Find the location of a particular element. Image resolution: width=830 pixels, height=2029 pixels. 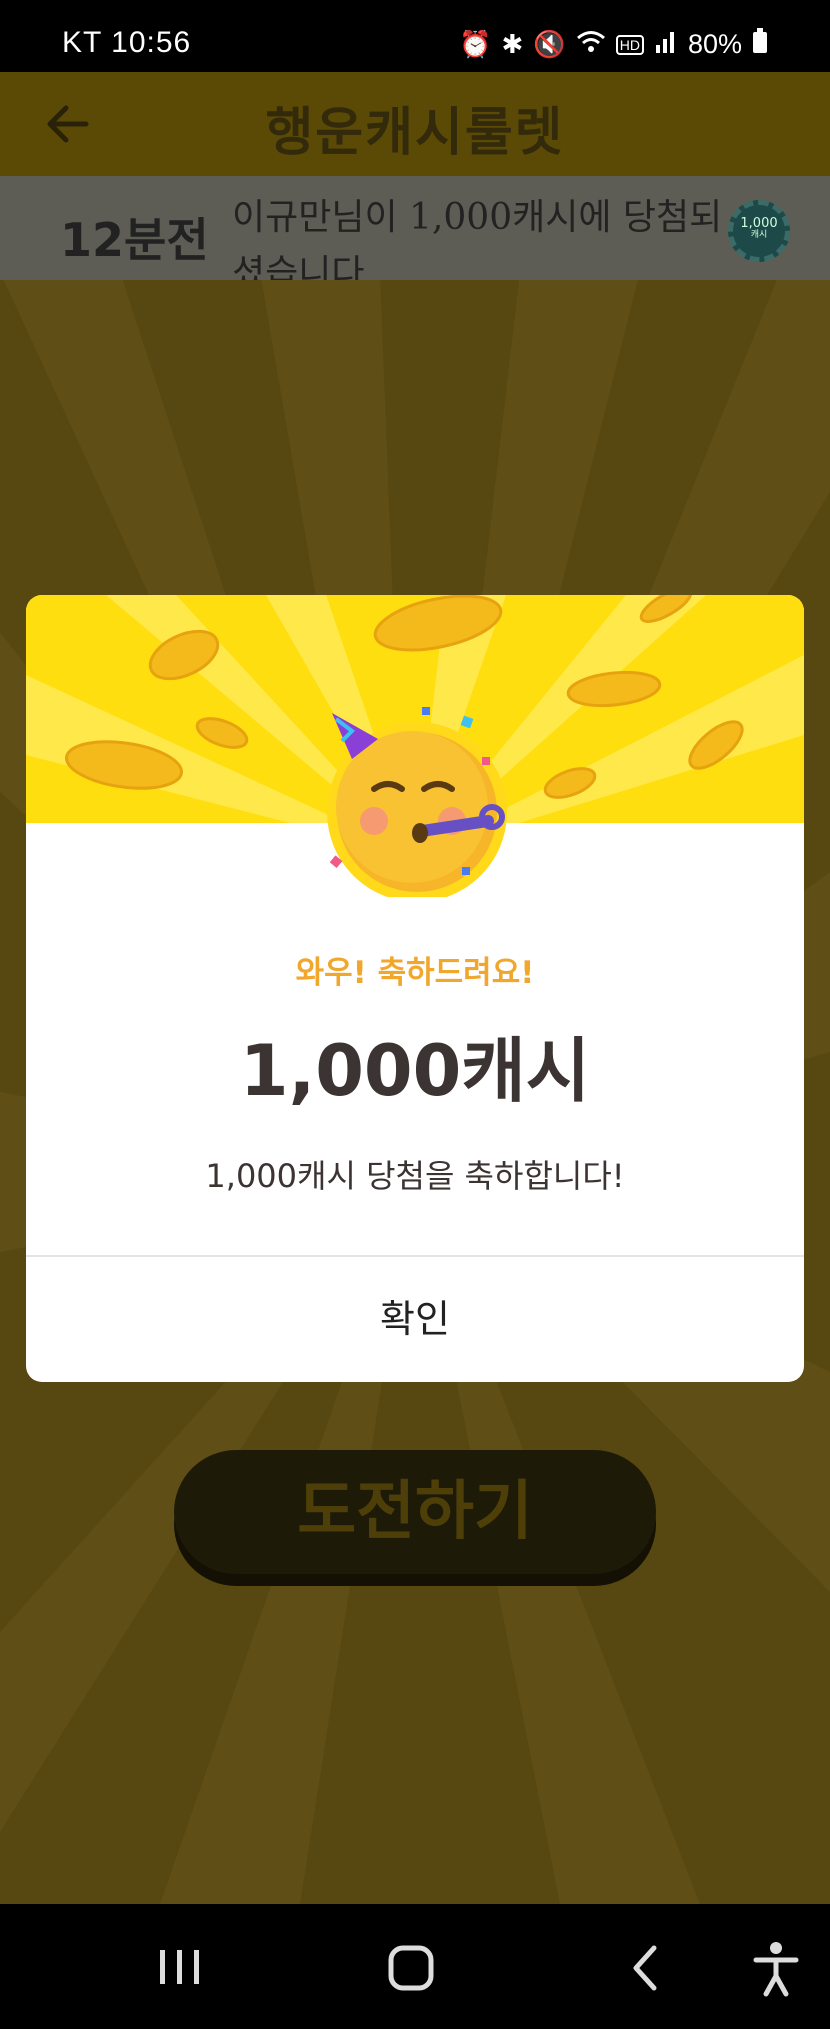

carrier-label: KT is located at coordinates (82, 42).